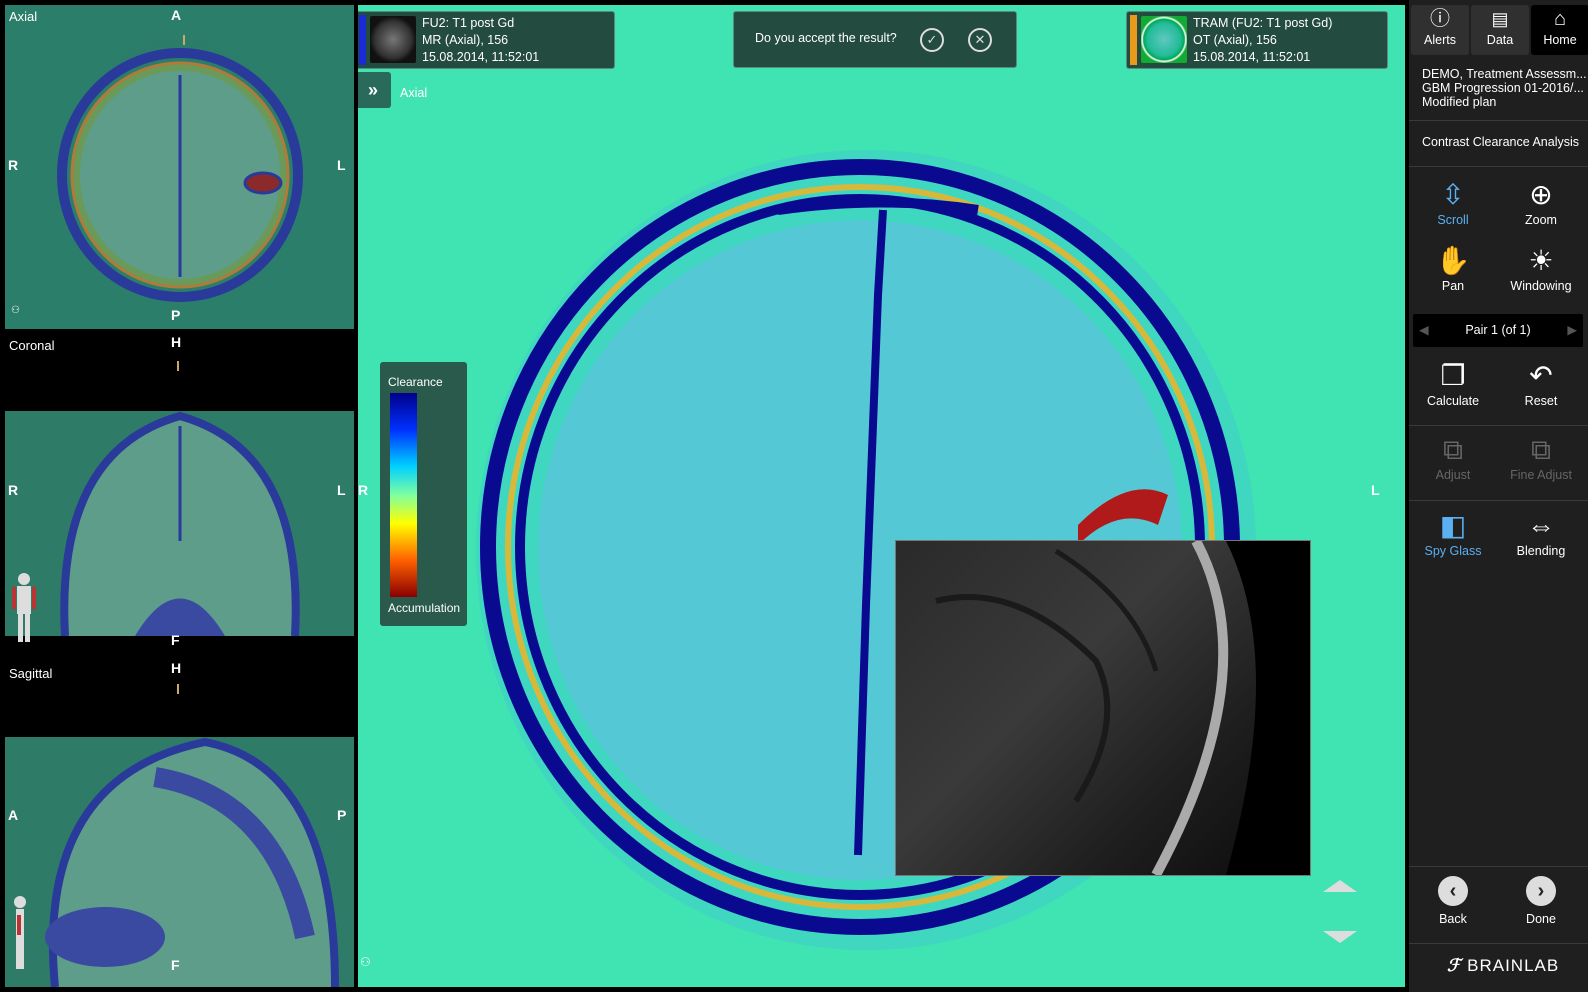 The width and height of the screenshot is (1588, 992). I want to click on pair-prev-icon: ◀, so click(1424, 330).